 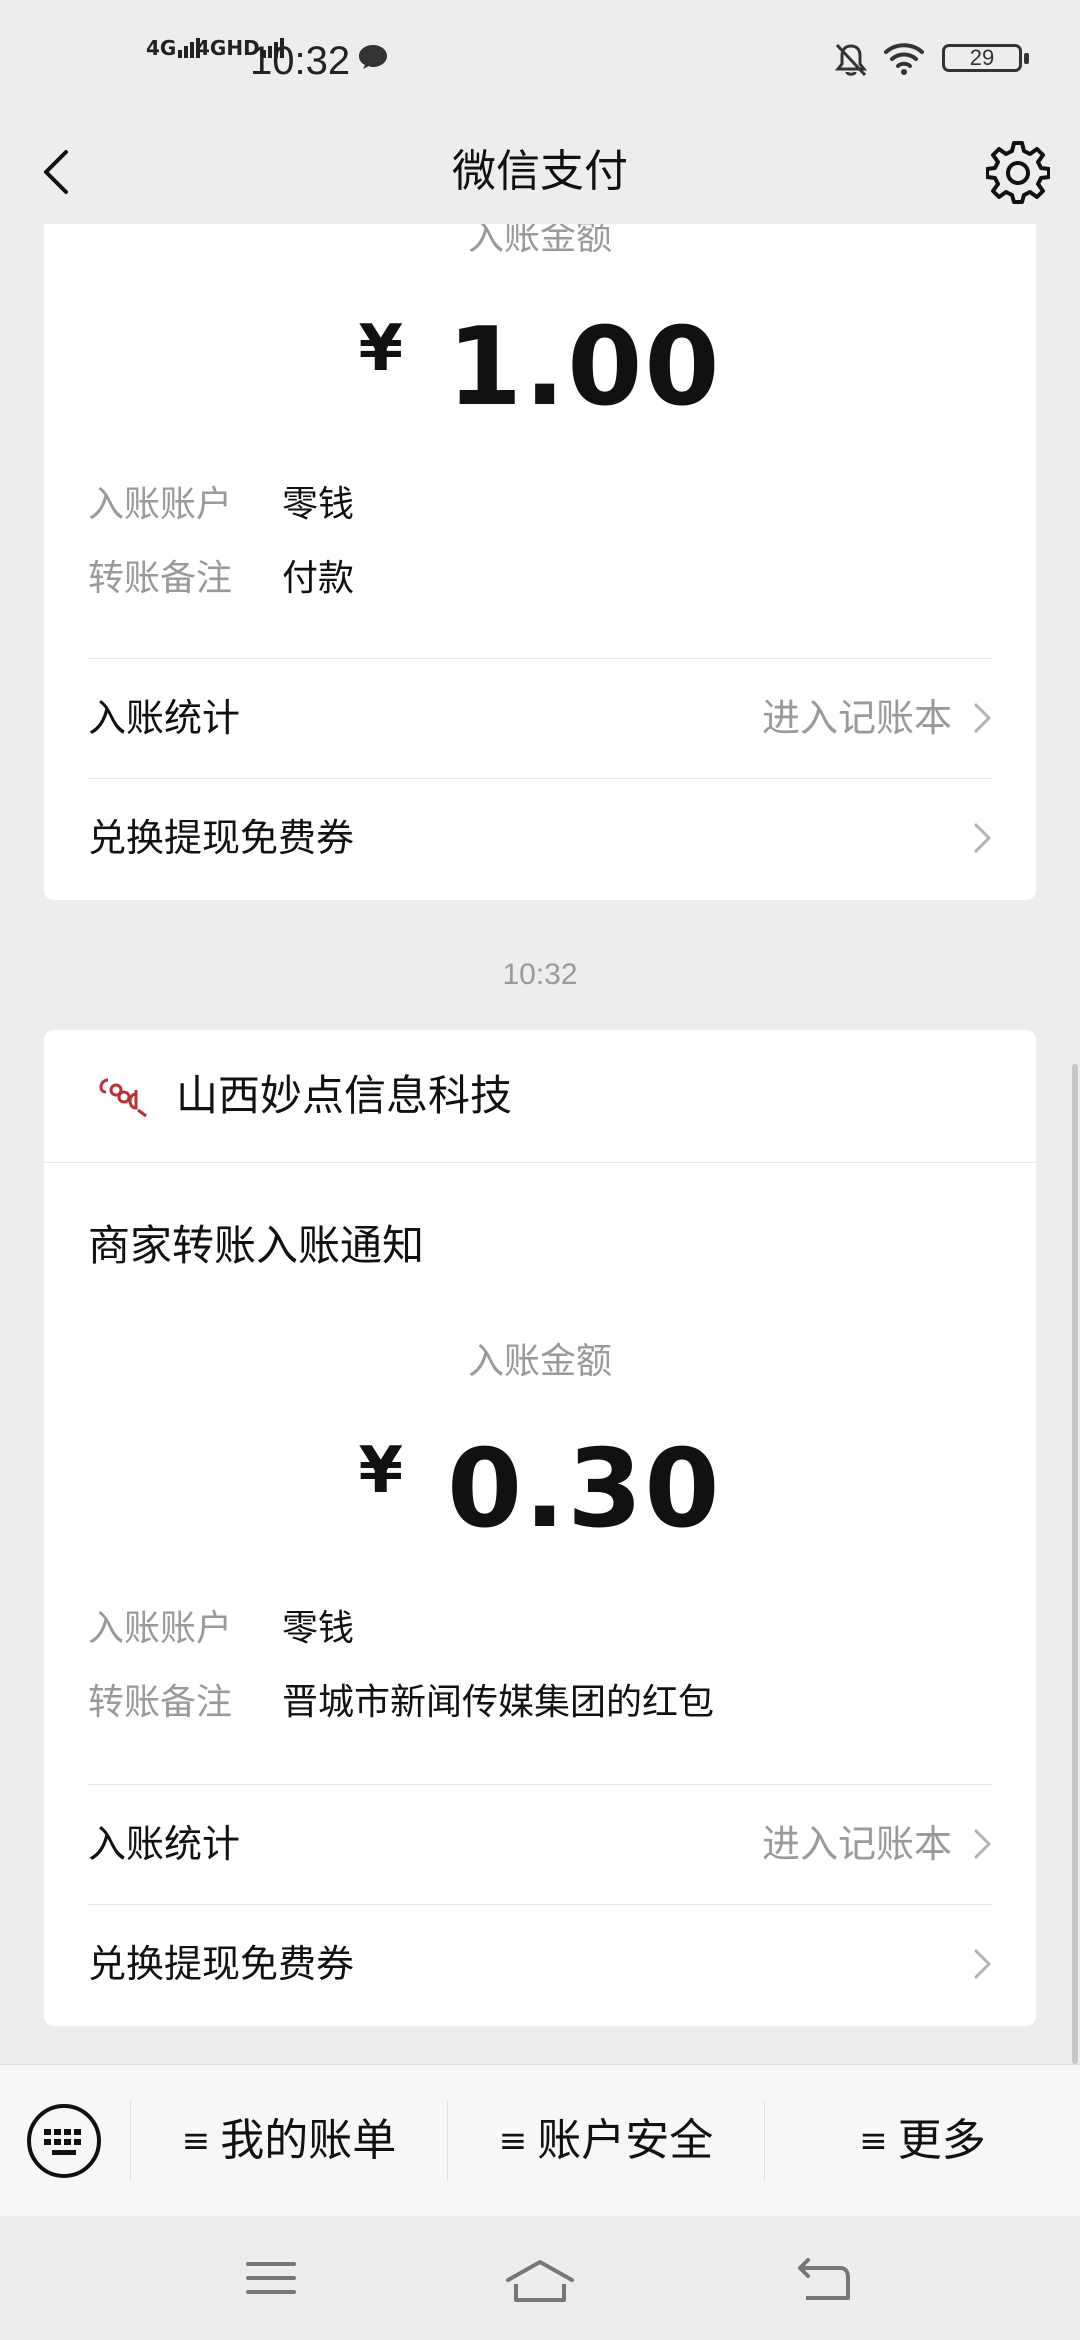 What do you see at coordinates (851, 60) in the screenshot?
I see `mute-icon` at bounding box center [851, 60].